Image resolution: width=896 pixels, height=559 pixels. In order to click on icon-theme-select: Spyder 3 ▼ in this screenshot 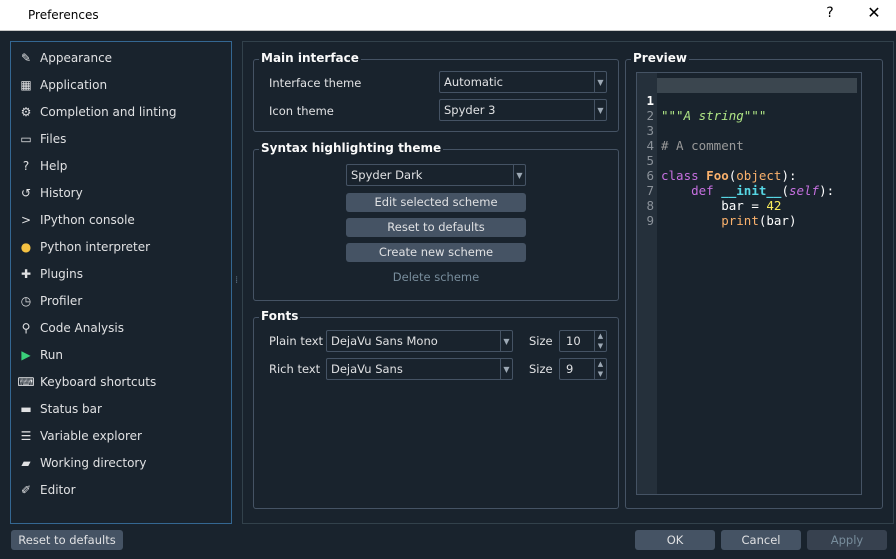, I will do `click(523, 110)`.